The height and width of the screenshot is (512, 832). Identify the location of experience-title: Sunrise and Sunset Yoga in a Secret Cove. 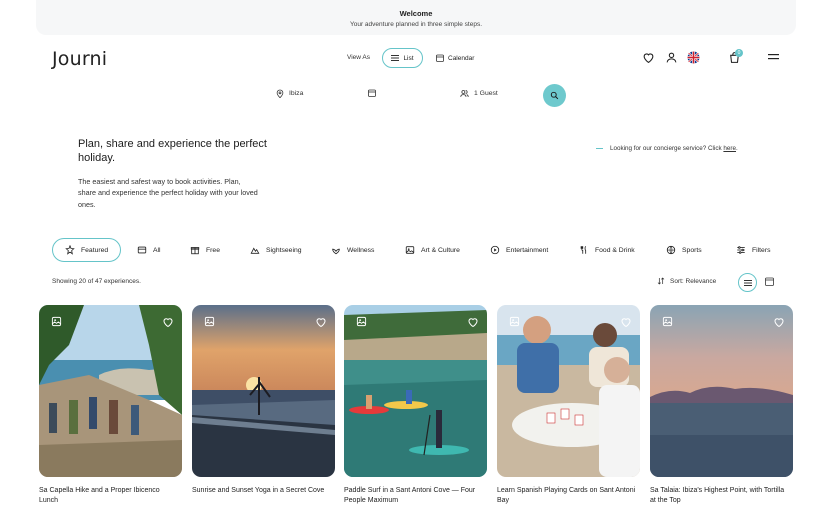
(262, 491).